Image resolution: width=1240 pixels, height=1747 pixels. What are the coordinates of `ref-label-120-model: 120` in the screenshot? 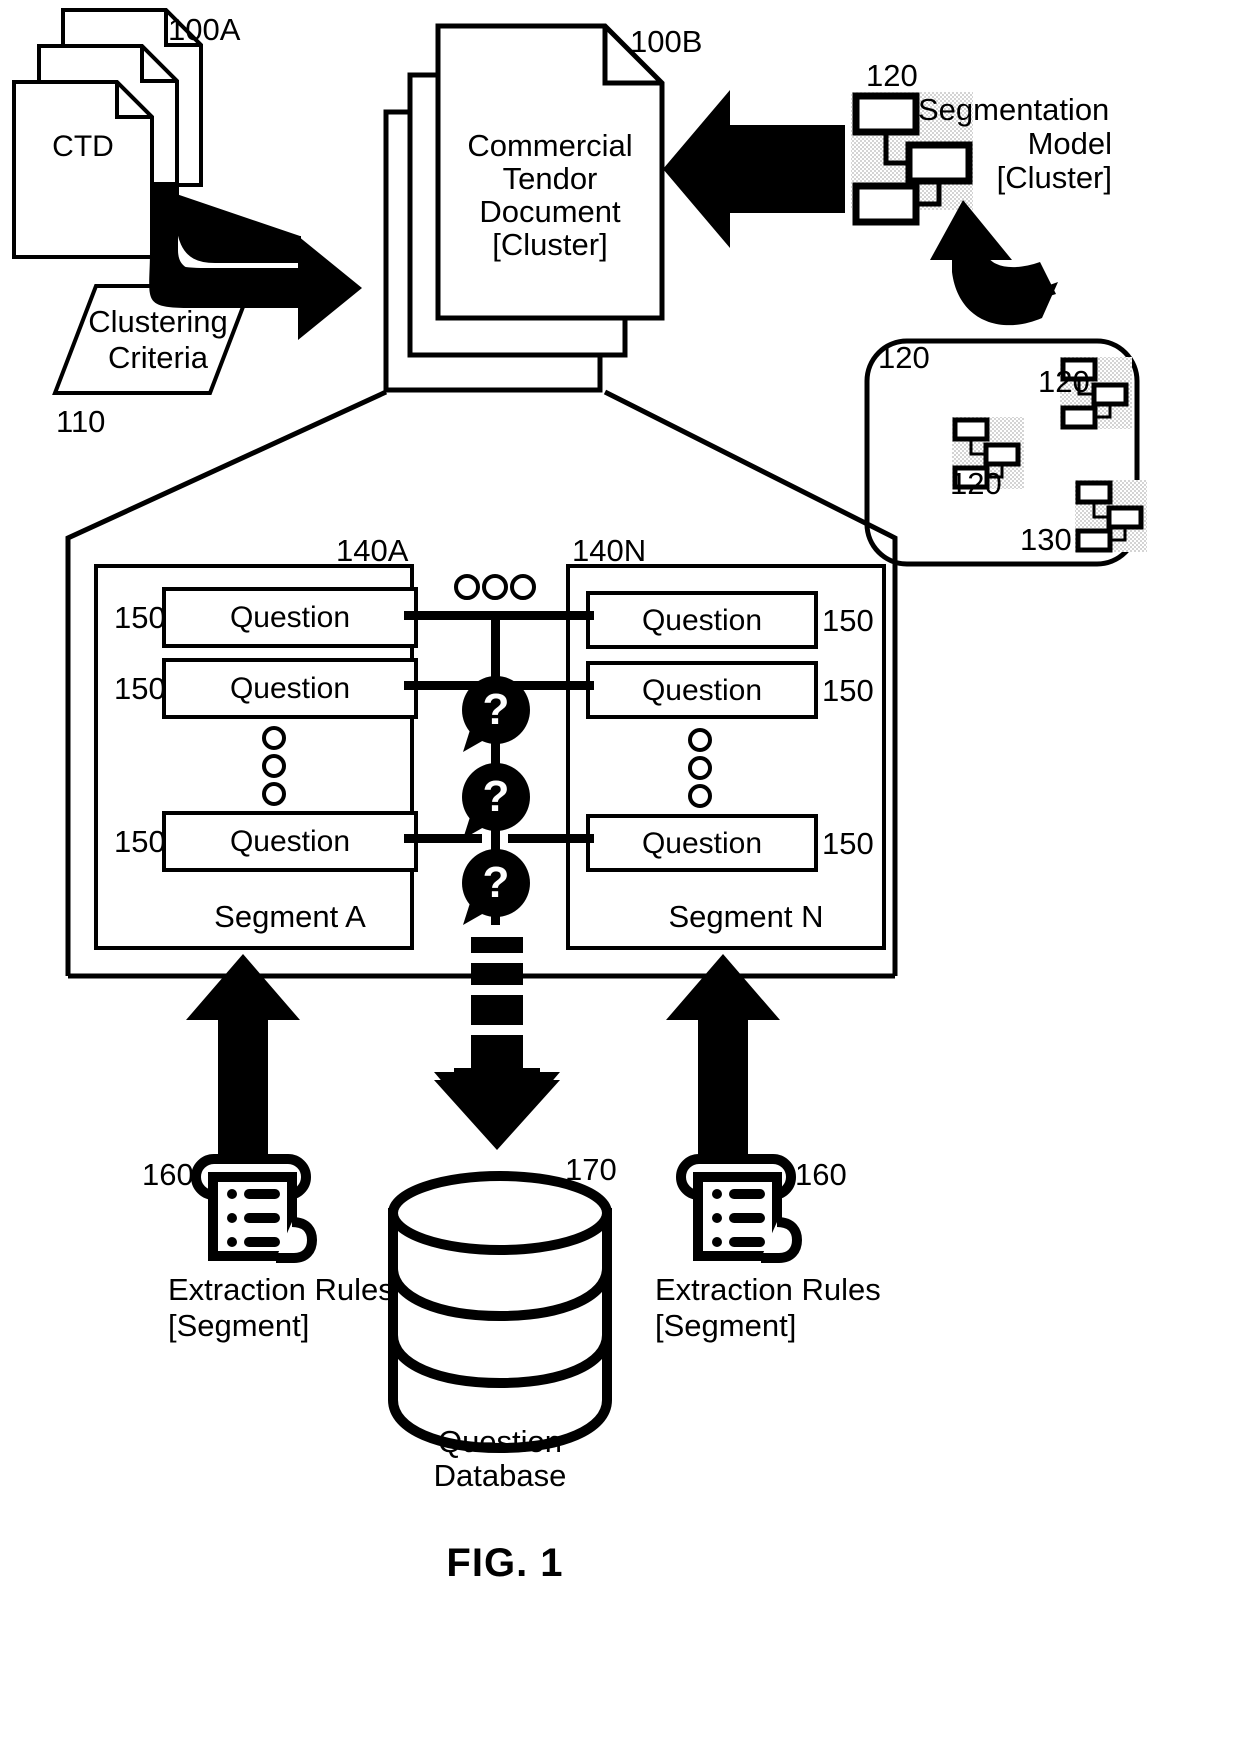 It's located at (892, 75).